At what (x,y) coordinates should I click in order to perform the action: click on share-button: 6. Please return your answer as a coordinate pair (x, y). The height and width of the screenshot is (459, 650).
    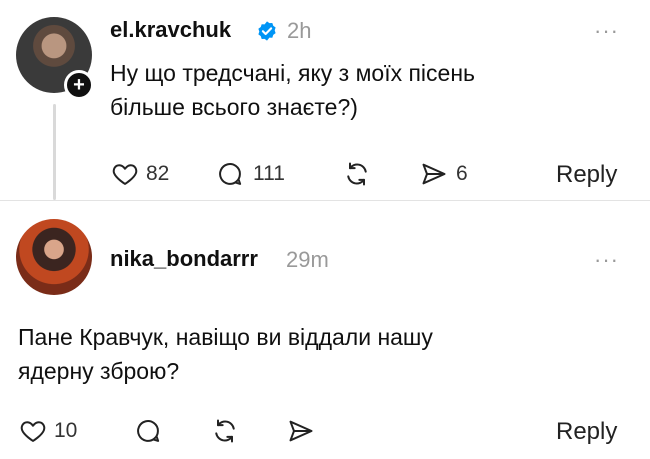
    Looking at the image, I should click on (443, 174).